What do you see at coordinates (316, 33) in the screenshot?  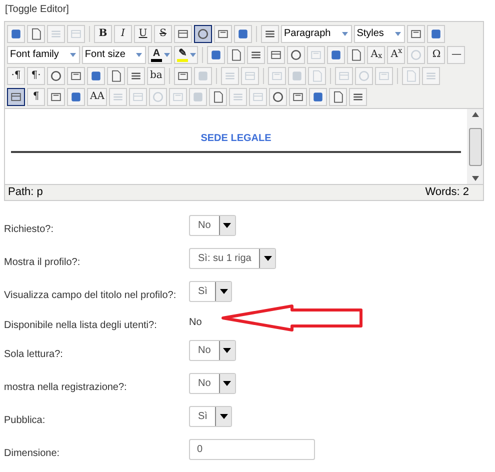 I see `toolbar-dropdown: Paragraph` at bounding box center [316, 33].